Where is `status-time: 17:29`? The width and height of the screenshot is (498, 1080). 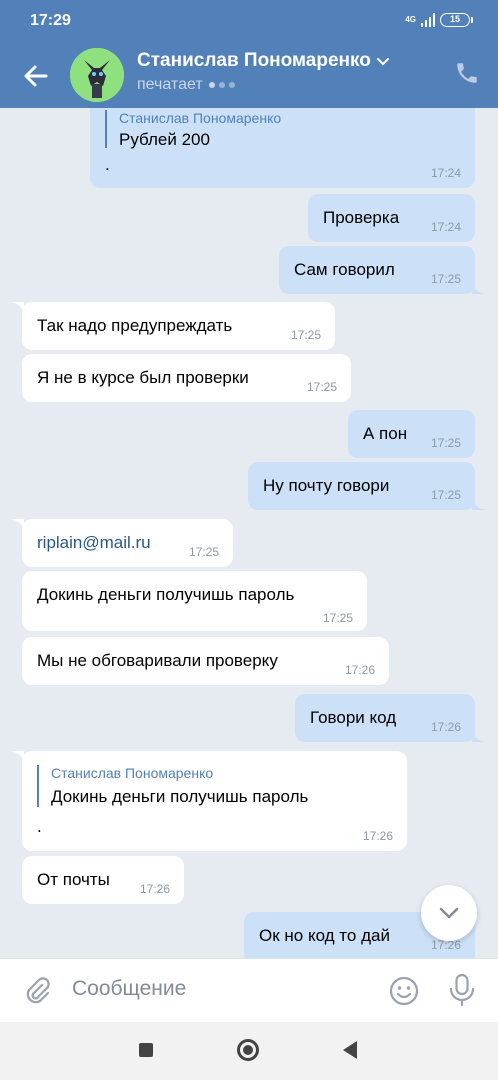
status-time: 17:29 is located at coordinates (50, 20).